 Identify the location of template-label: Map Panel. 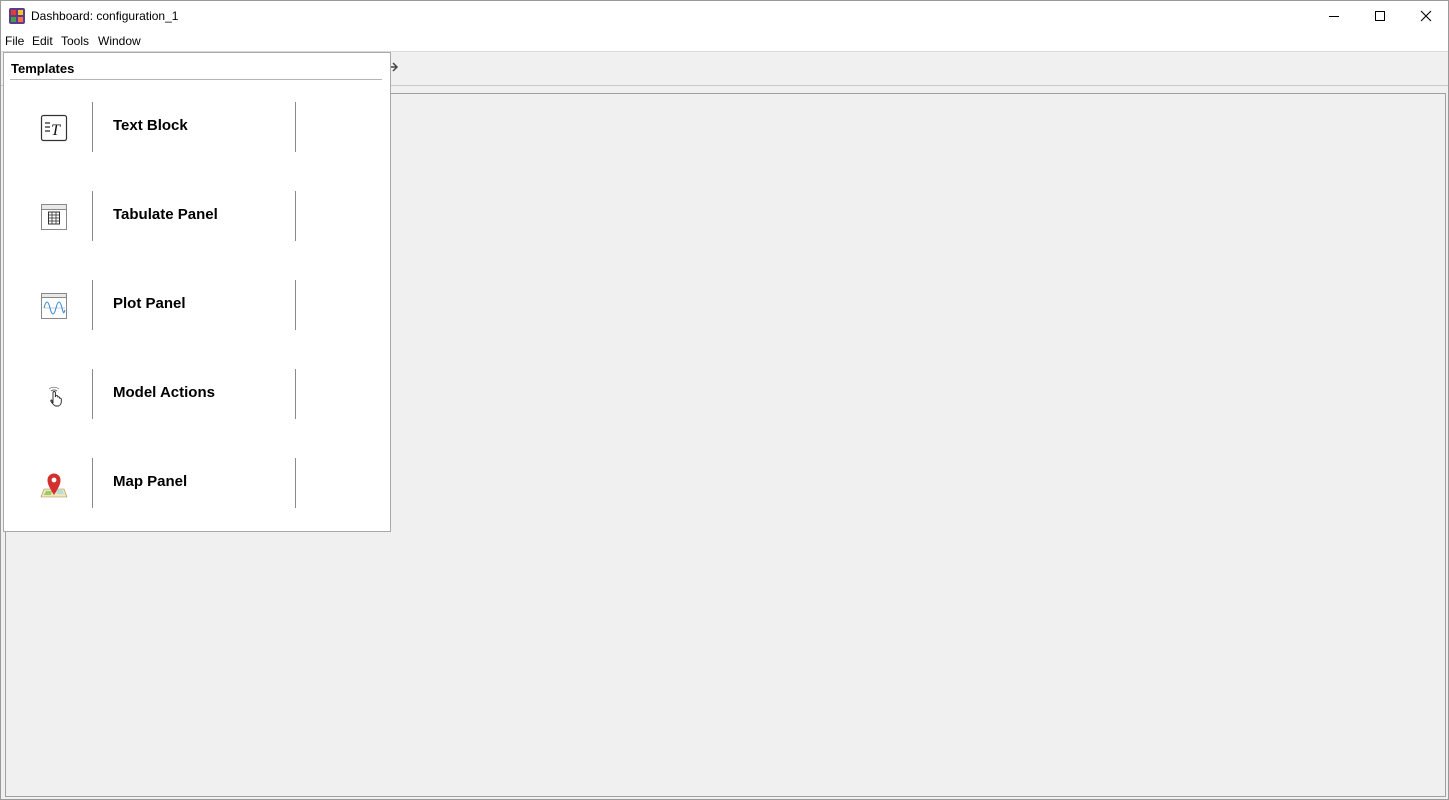
(150, 481).